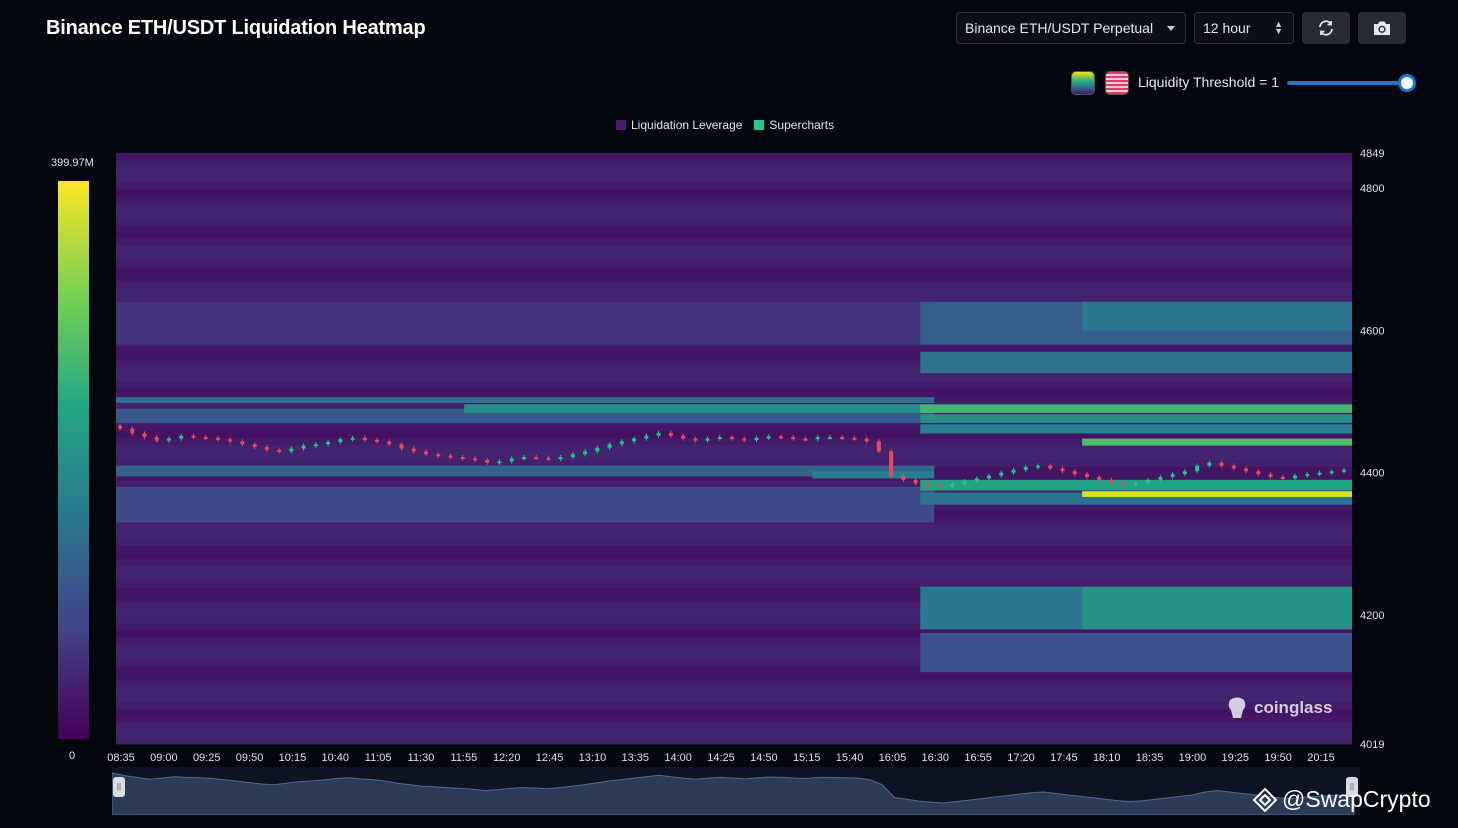 The width and height of the screenshot is (1458, 828). Describe the element at coordinates (1150, 758) in the screenshot. I see `x-tick-label: 18:35` at that location.